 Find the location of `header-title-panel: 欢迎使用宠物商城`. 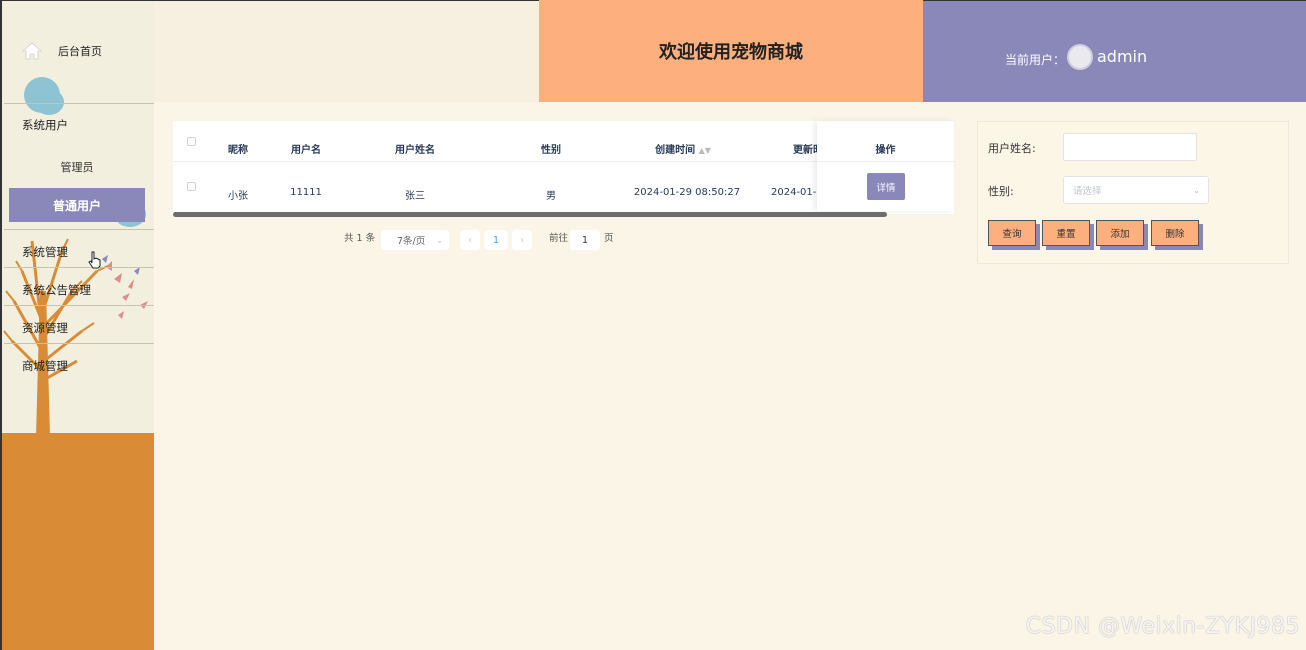

header-title-panel: 欢迎使用宠物商城 is located at coordinates (731, 51).